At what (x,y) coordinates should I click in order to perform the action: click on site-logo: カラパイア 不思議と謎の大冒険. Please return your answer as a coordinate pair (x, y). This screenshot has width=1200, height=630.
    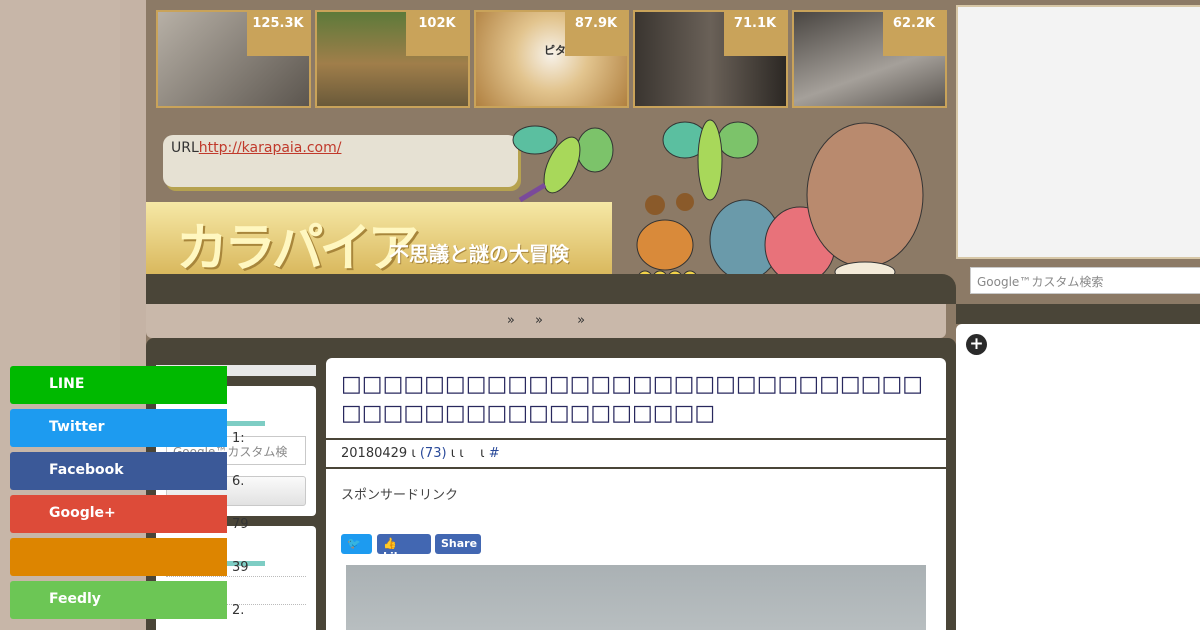
    Looking at the image, I should click on (379, 240).